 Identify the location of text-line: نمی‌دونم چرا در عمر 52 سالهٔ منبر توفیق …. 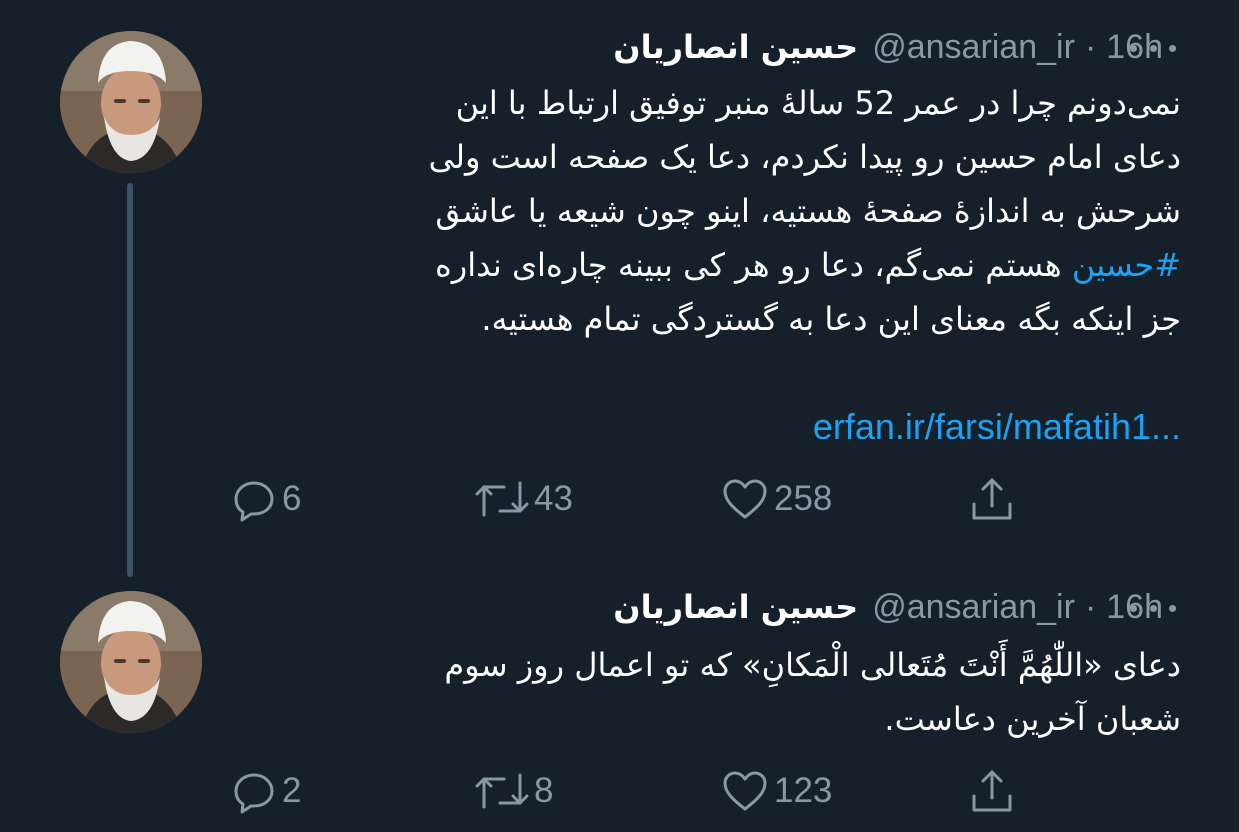
(818, 103).